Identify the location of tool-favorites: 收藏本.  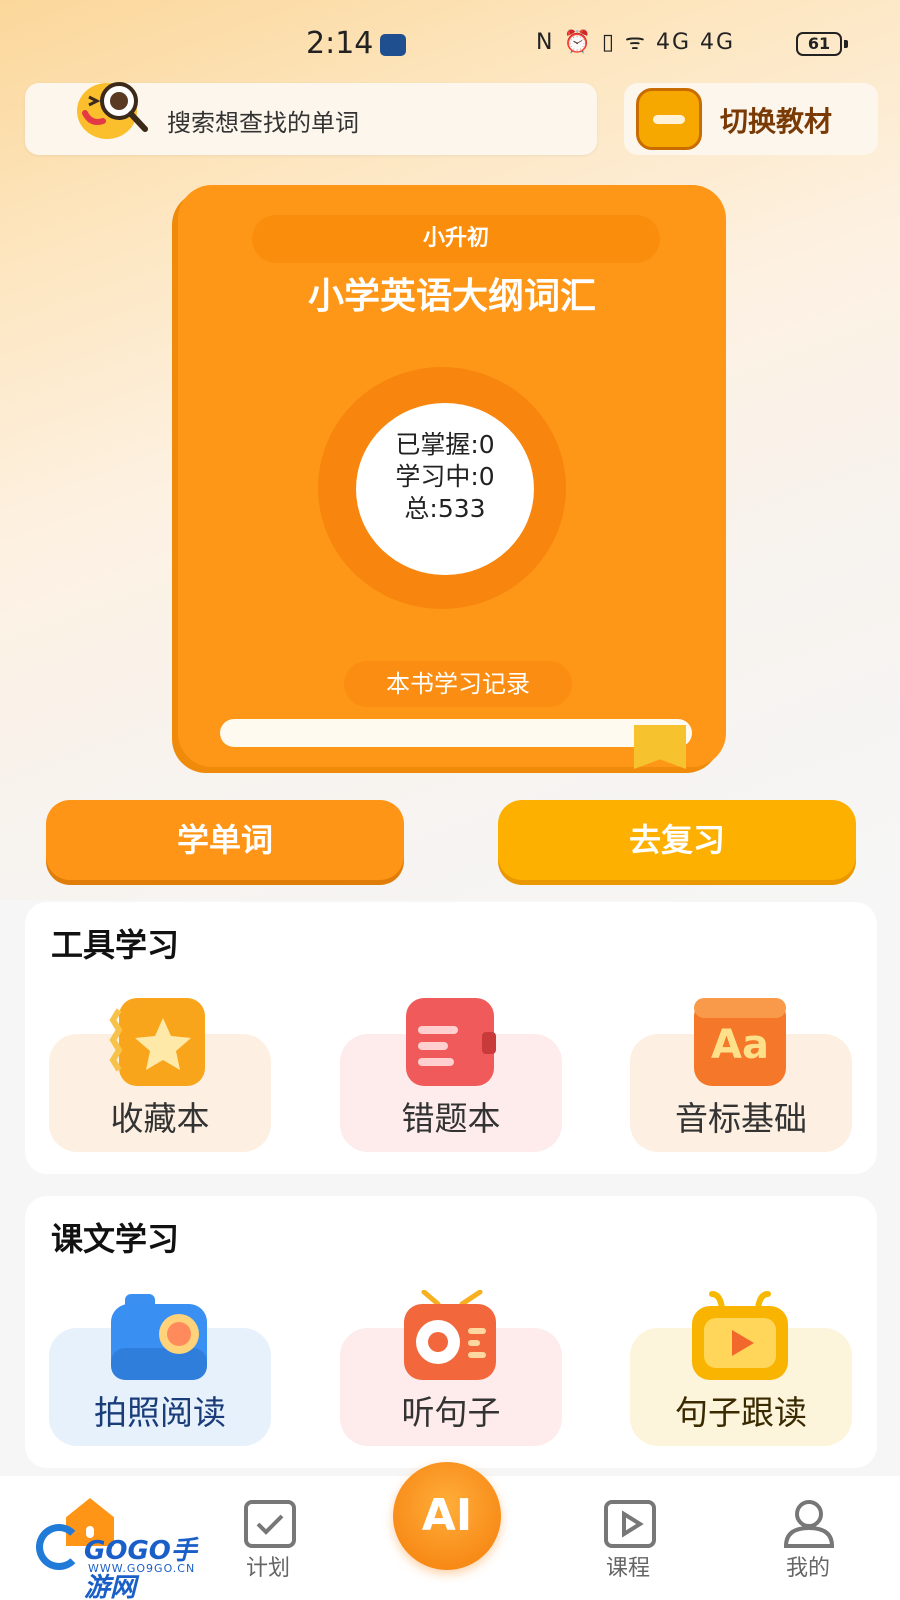
(160, 1075).